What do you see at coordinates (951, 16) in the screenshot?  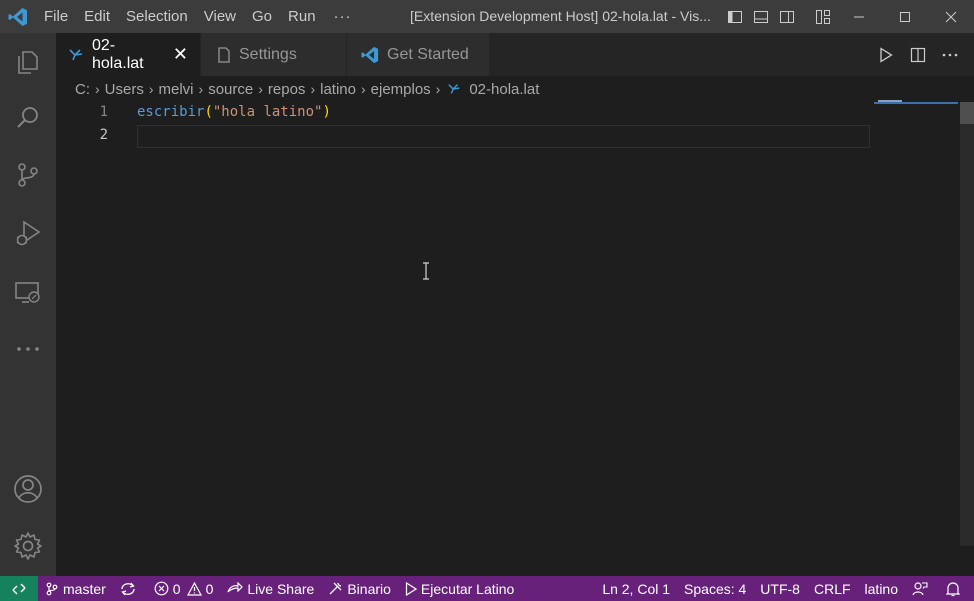 I see `close-window-icon` at bounding box center [951, 16].